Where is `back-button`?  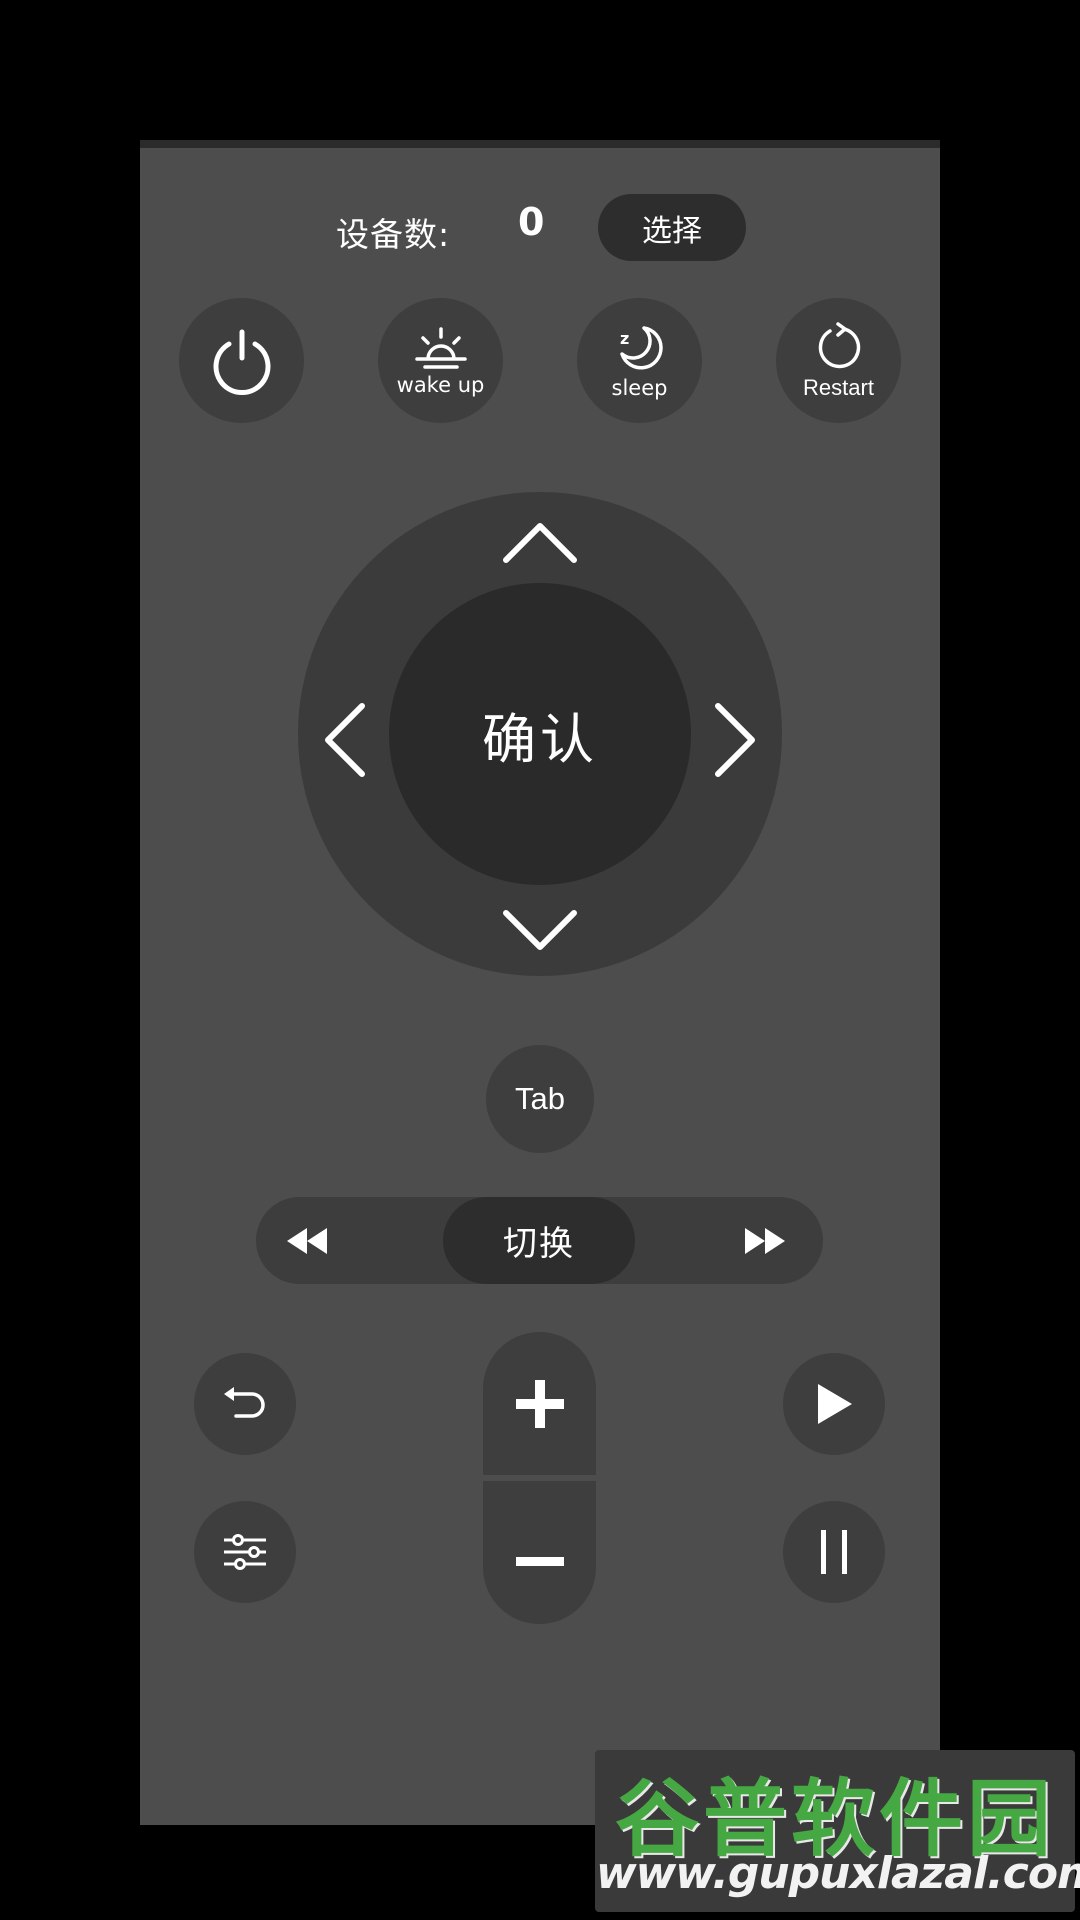 back-button is located at coordinates (245, 1404).